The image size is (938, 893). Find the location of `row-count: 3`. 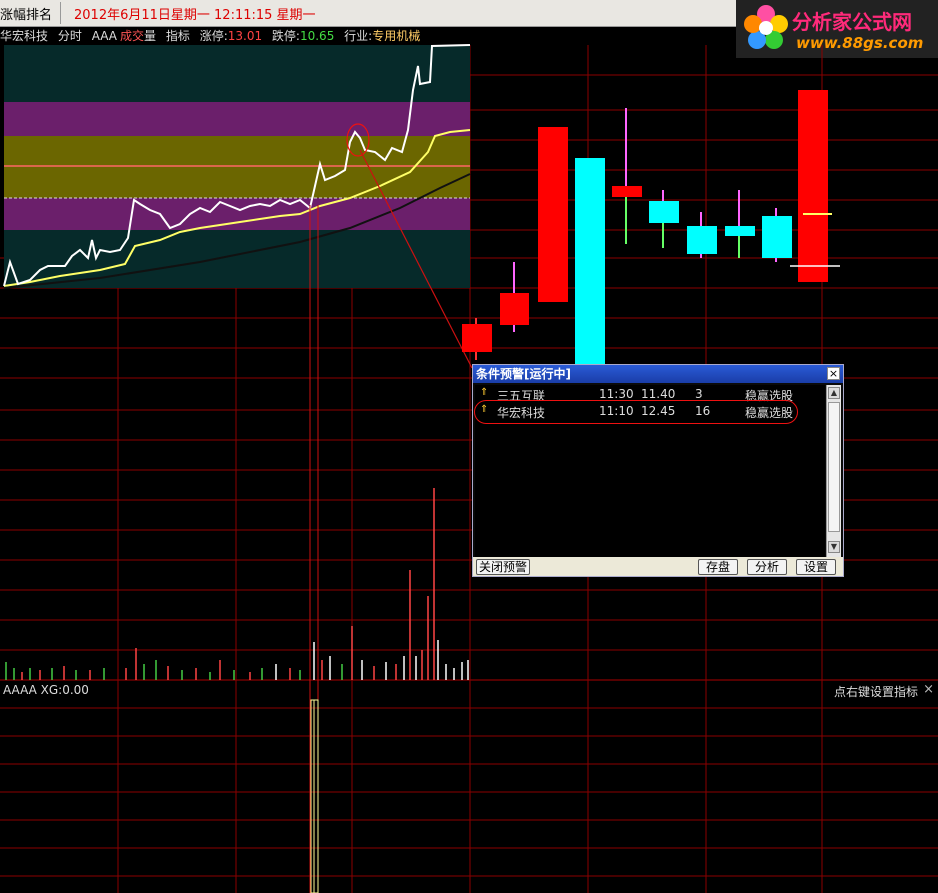

row-count: 3 is located at coordinates (699, 394).